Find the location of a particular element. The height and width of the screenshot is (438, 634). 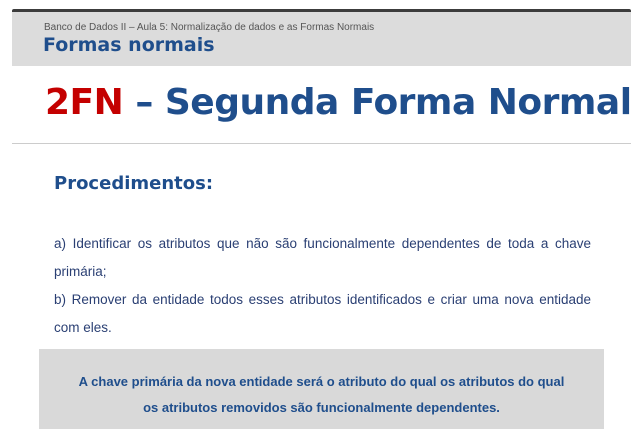

page-title: 2FN – Segunda Forma Normal is located at coordinates (338, 102).